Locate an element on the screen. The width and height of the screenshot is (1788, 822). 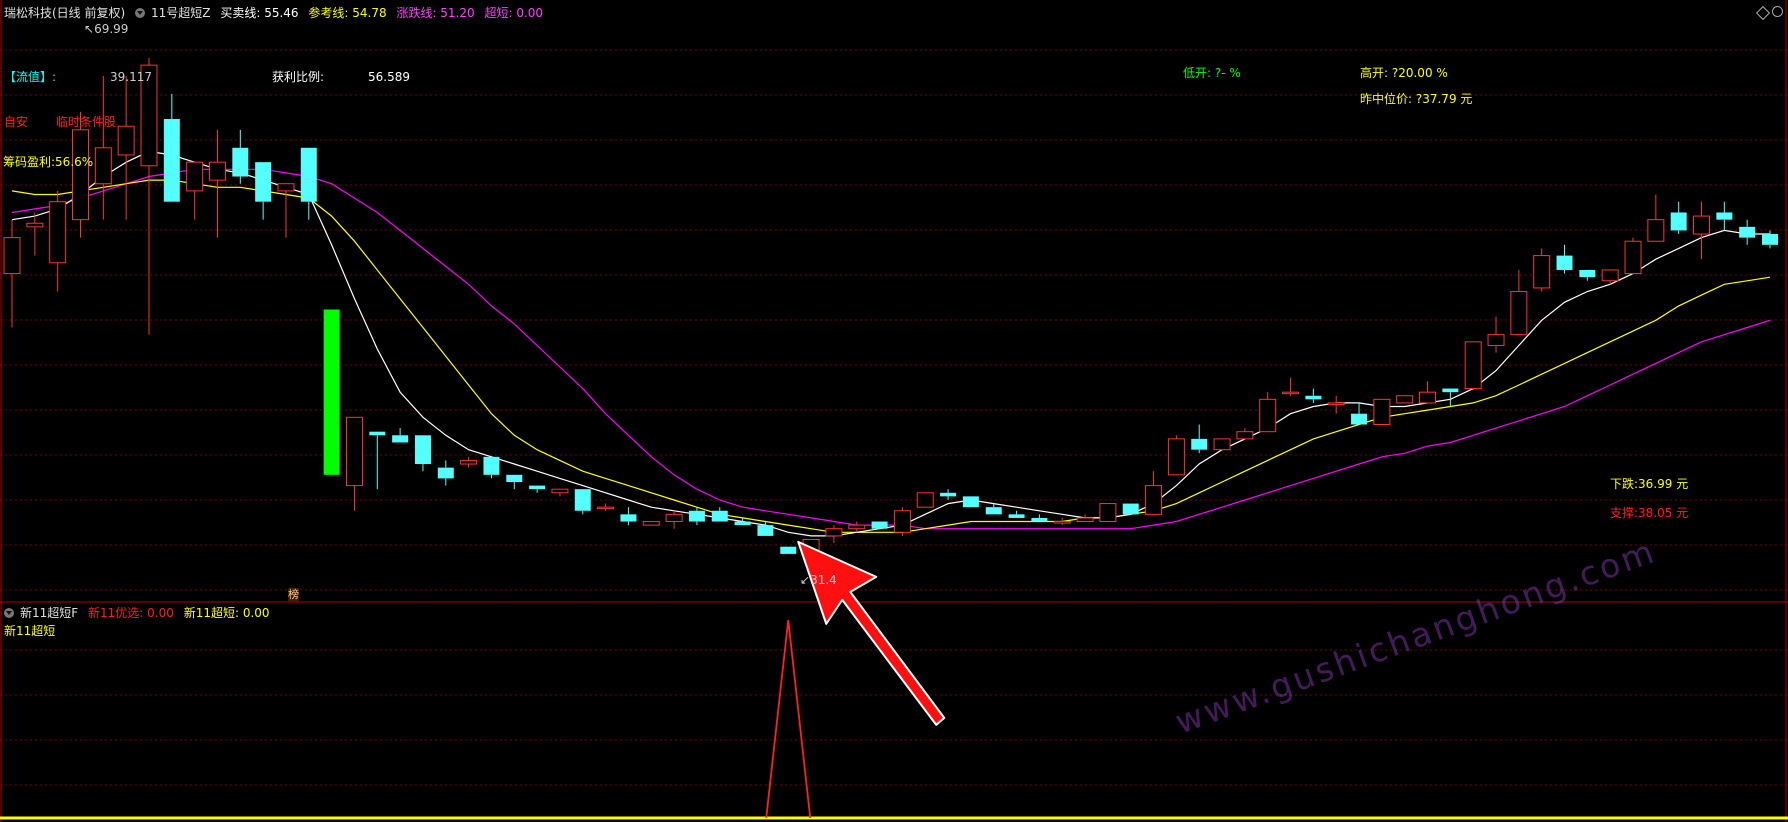
lower-header: 新11超短F 新11优选: 0.00 新11超短: 0.00 is located at coordinates (140, 613).